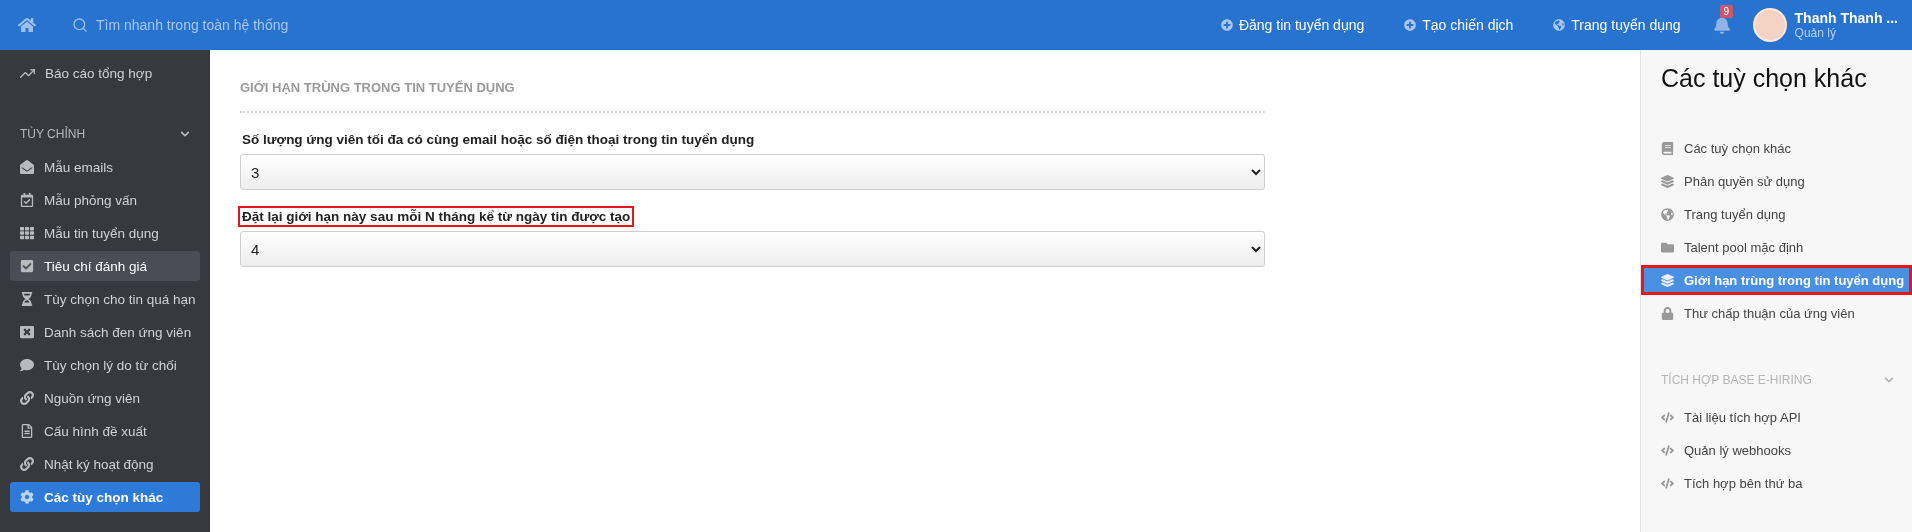 Image resolution: width=1912 pixels, height=532 pixels. I want to click on header-link: Đăng tin tuyển dụng, so click(1292, 25).